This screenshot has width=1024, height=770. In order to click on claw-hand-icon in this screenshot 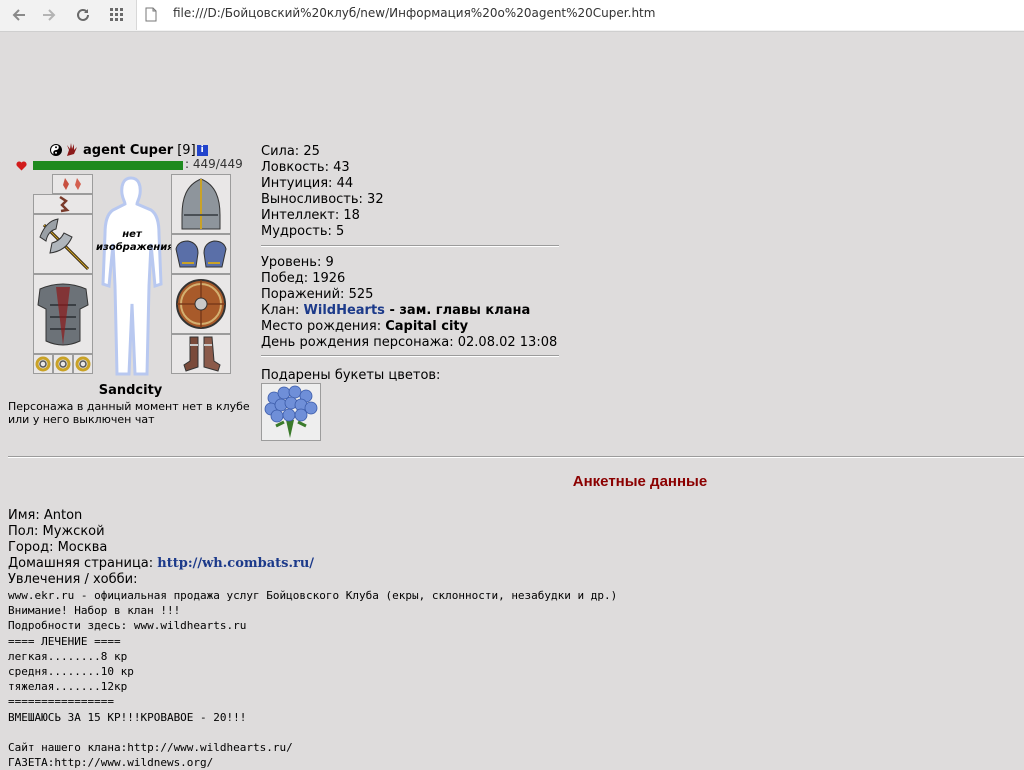, I will do `click(72, 149)`.